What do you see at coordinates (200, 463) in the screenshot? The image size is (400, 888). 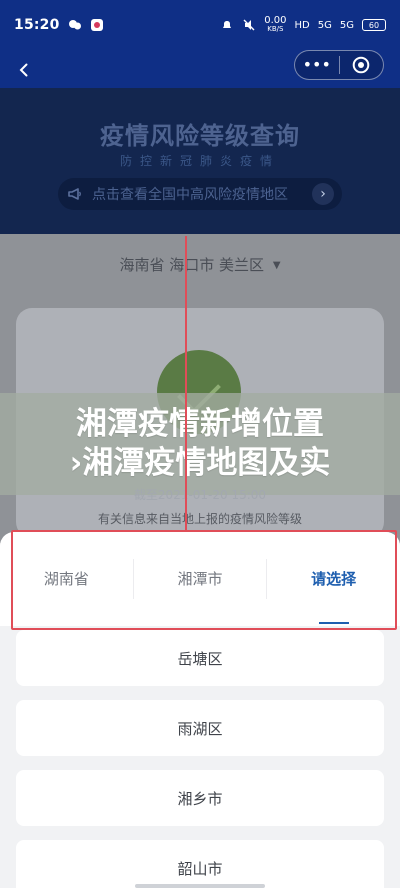 I see `watermark-line-2: ›湘潭疫情地图及实` at bounding box center [200, 463].